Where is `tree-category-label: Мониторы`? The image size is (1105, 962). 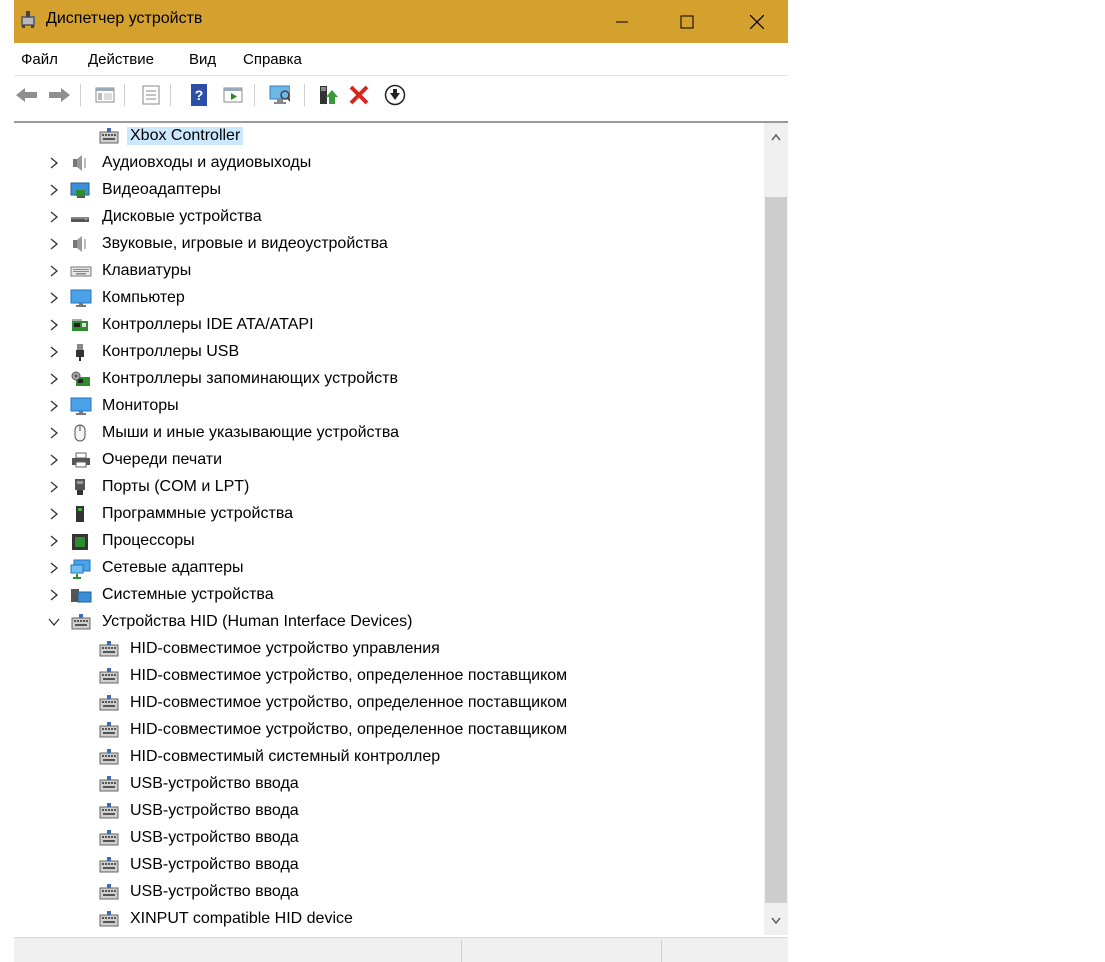 tree-category-label: Мониторы is located at coordinates (140, 405).